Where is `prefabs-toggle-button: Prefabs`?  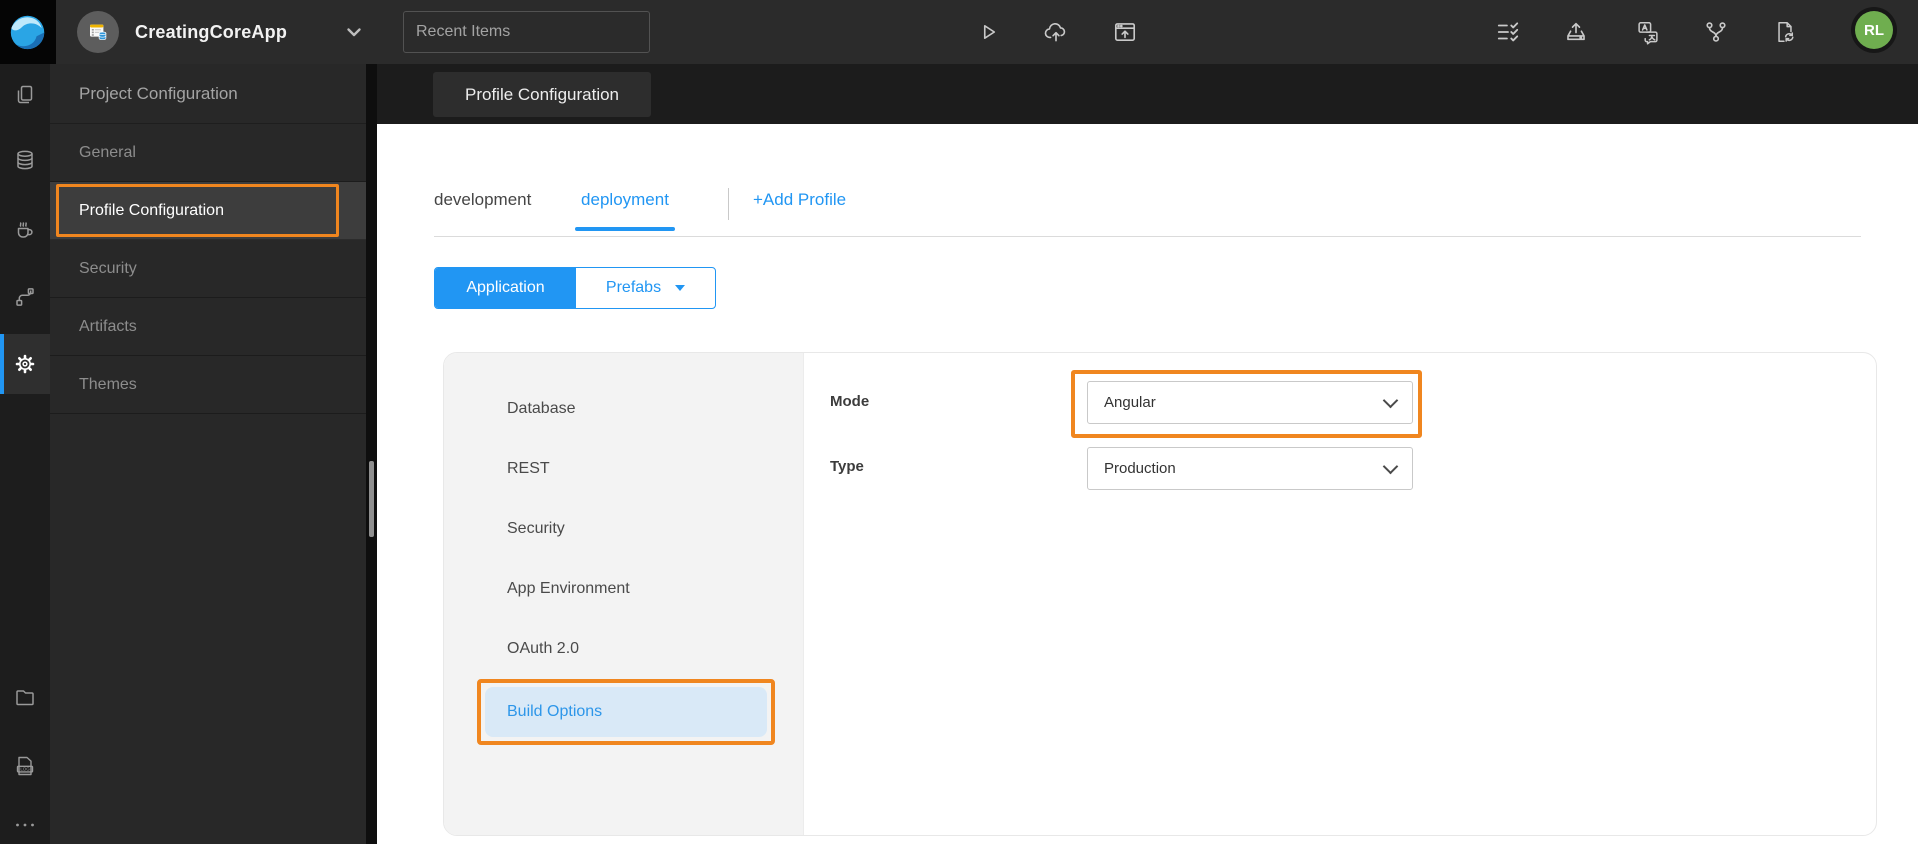 prefabs-toggle-button: Prefabs is located at coordinates (645, 288).